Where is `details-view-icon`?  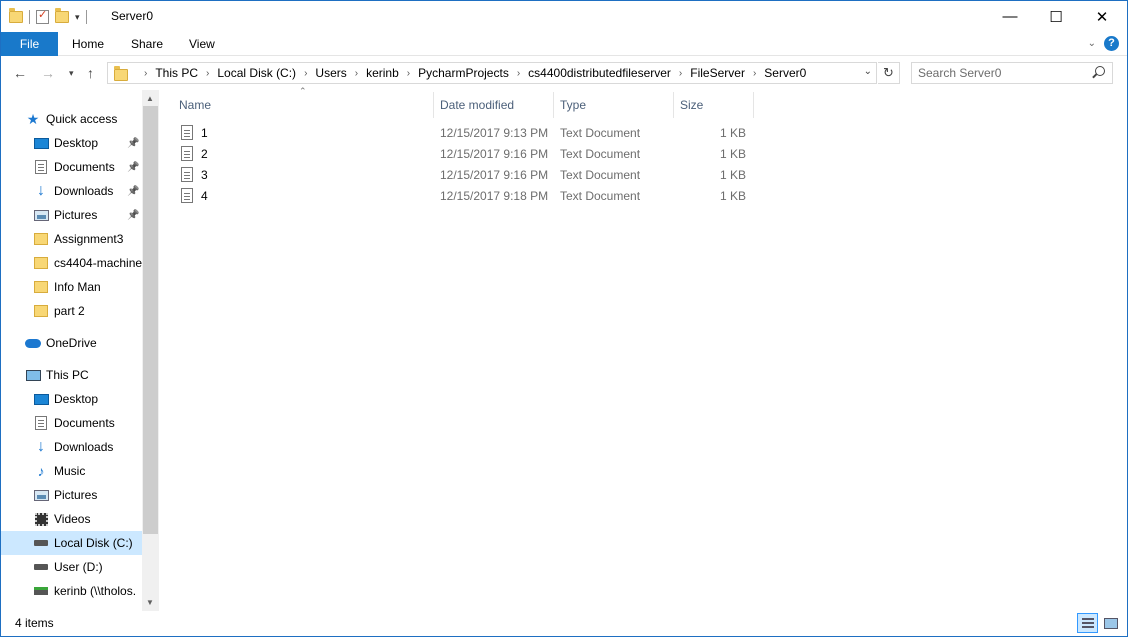
details-view-icon is located at coordinates (1088, 623).